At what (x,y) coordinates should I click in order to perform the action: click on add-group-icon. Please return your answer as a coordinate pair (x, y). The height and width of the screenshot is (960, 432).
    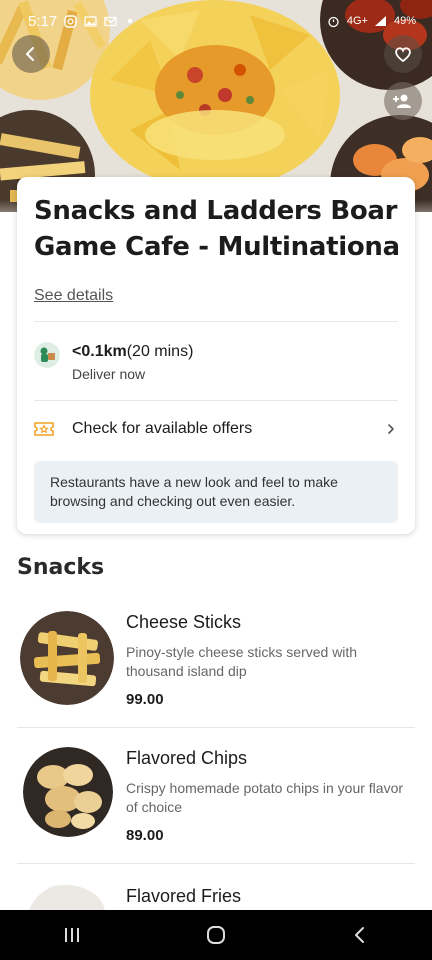
    Looking at the image, I should click on (402, 101).